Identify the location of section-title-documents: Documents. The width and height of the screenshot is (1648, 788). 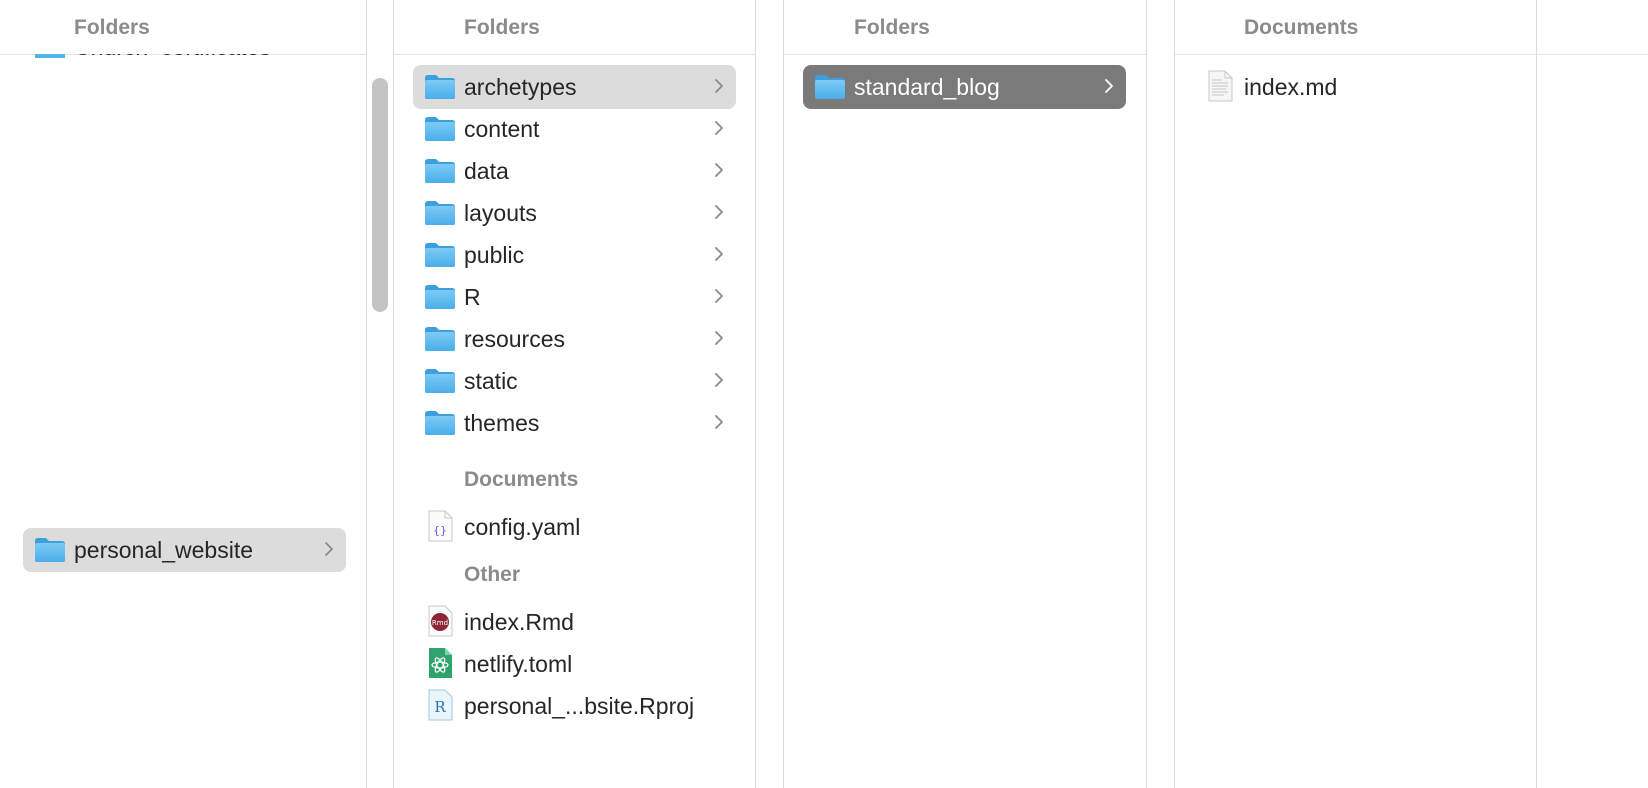
(521, 479).